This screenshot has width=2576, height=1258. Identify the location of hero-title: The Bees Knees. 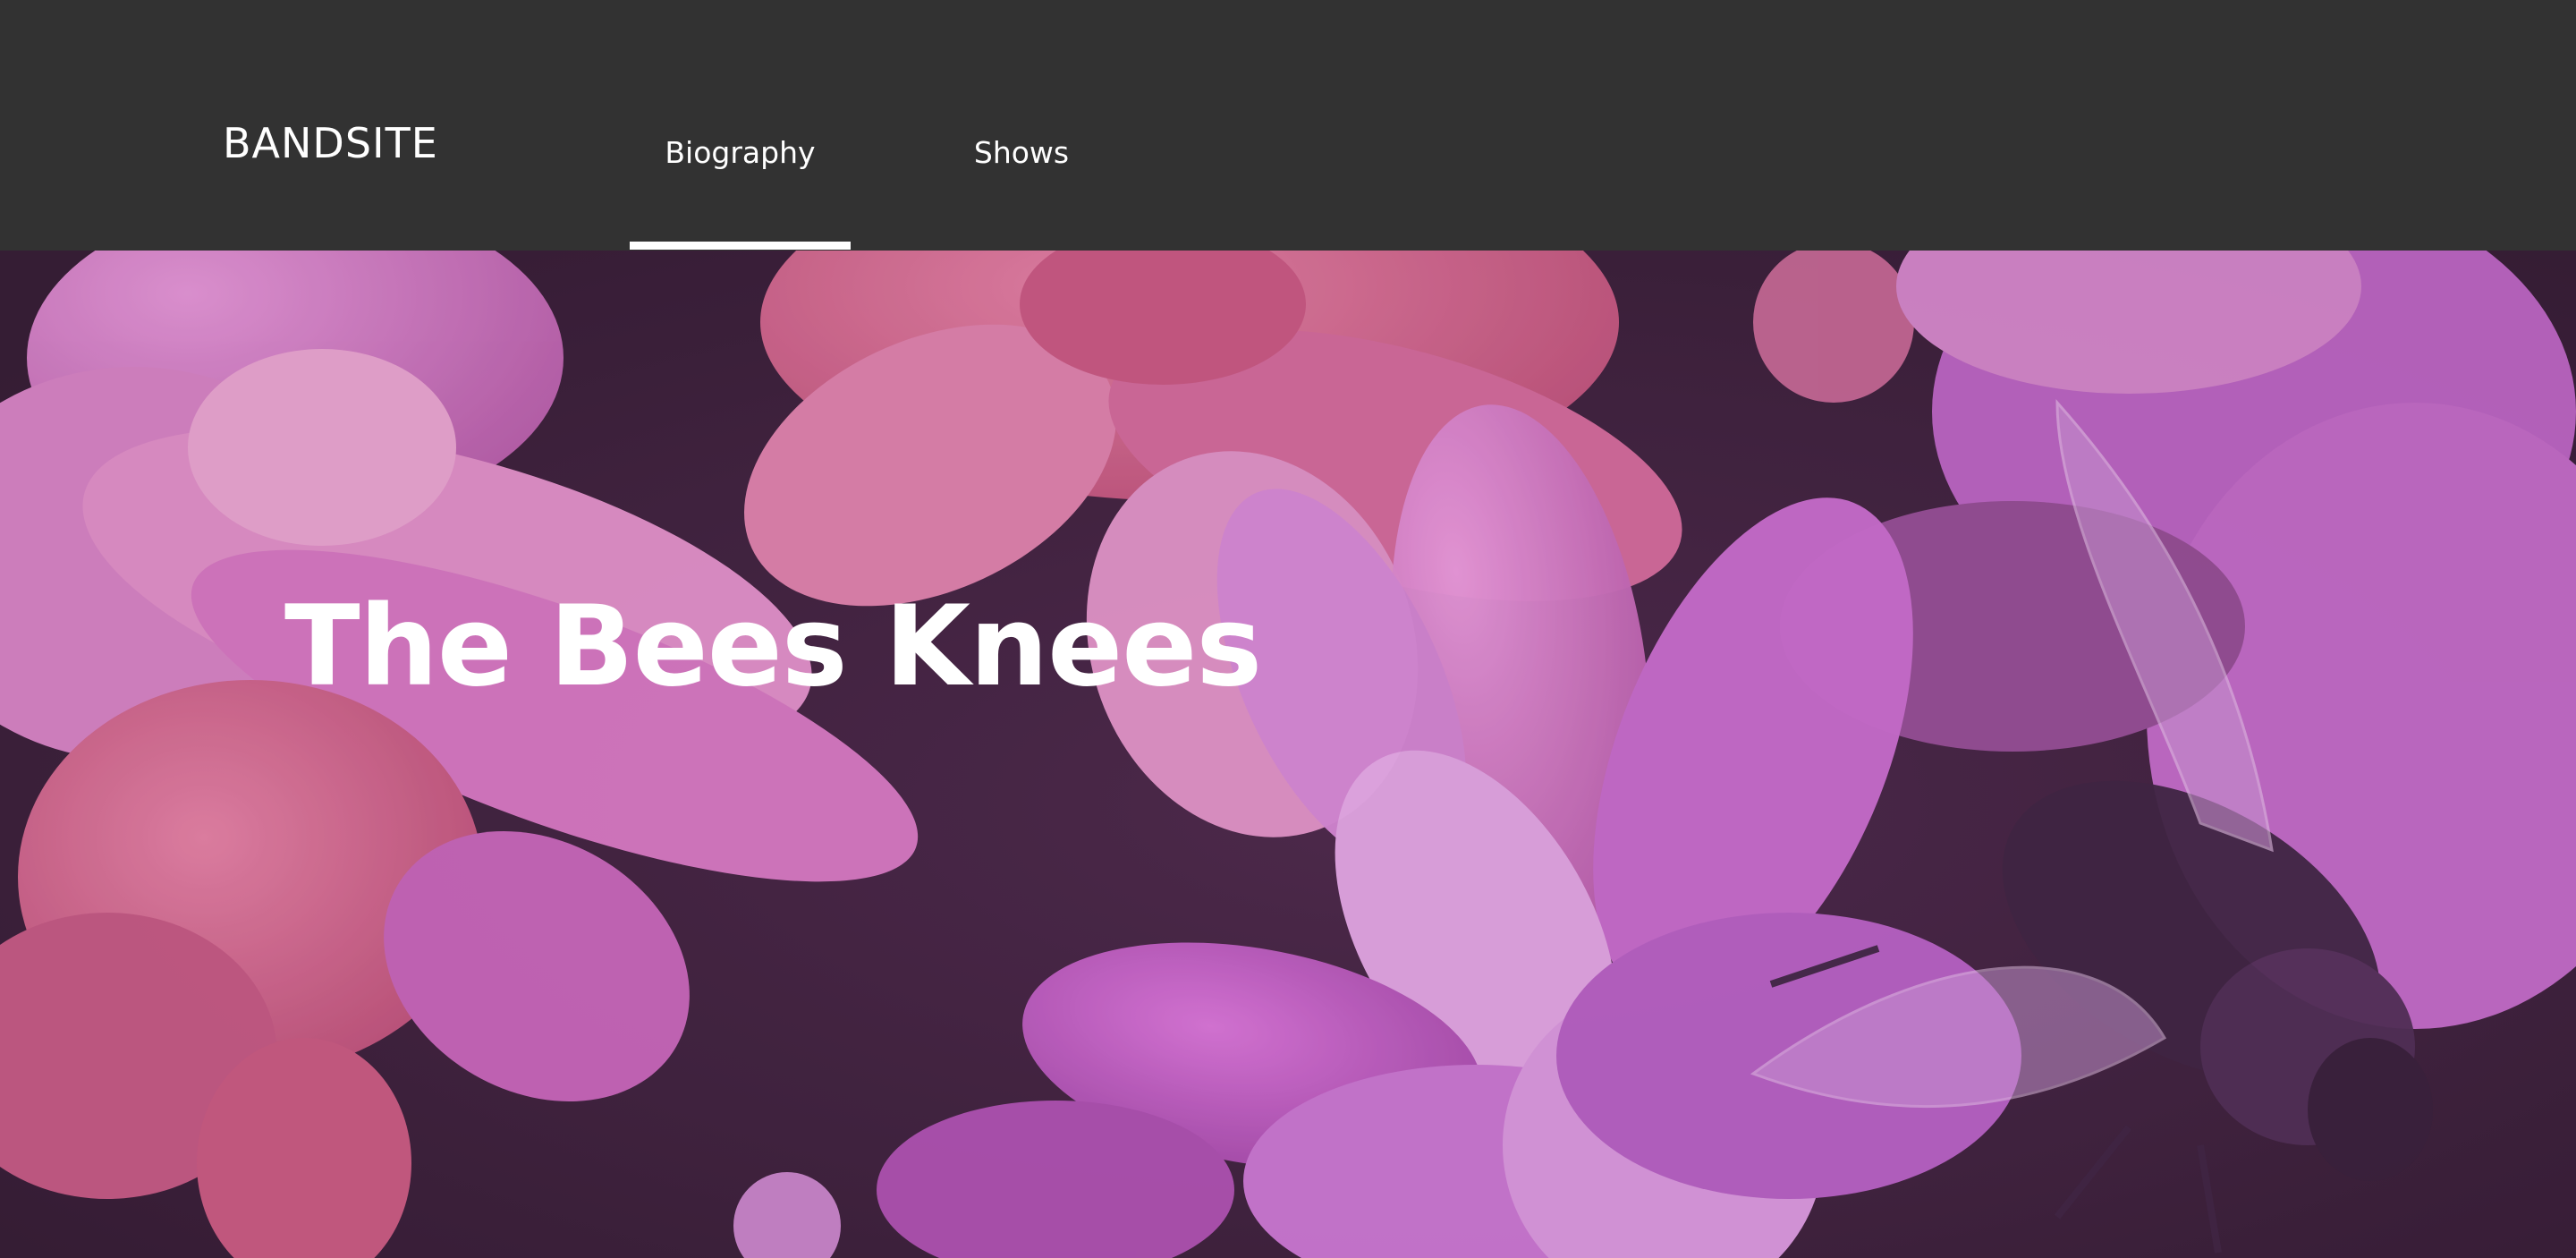
(773, 647).